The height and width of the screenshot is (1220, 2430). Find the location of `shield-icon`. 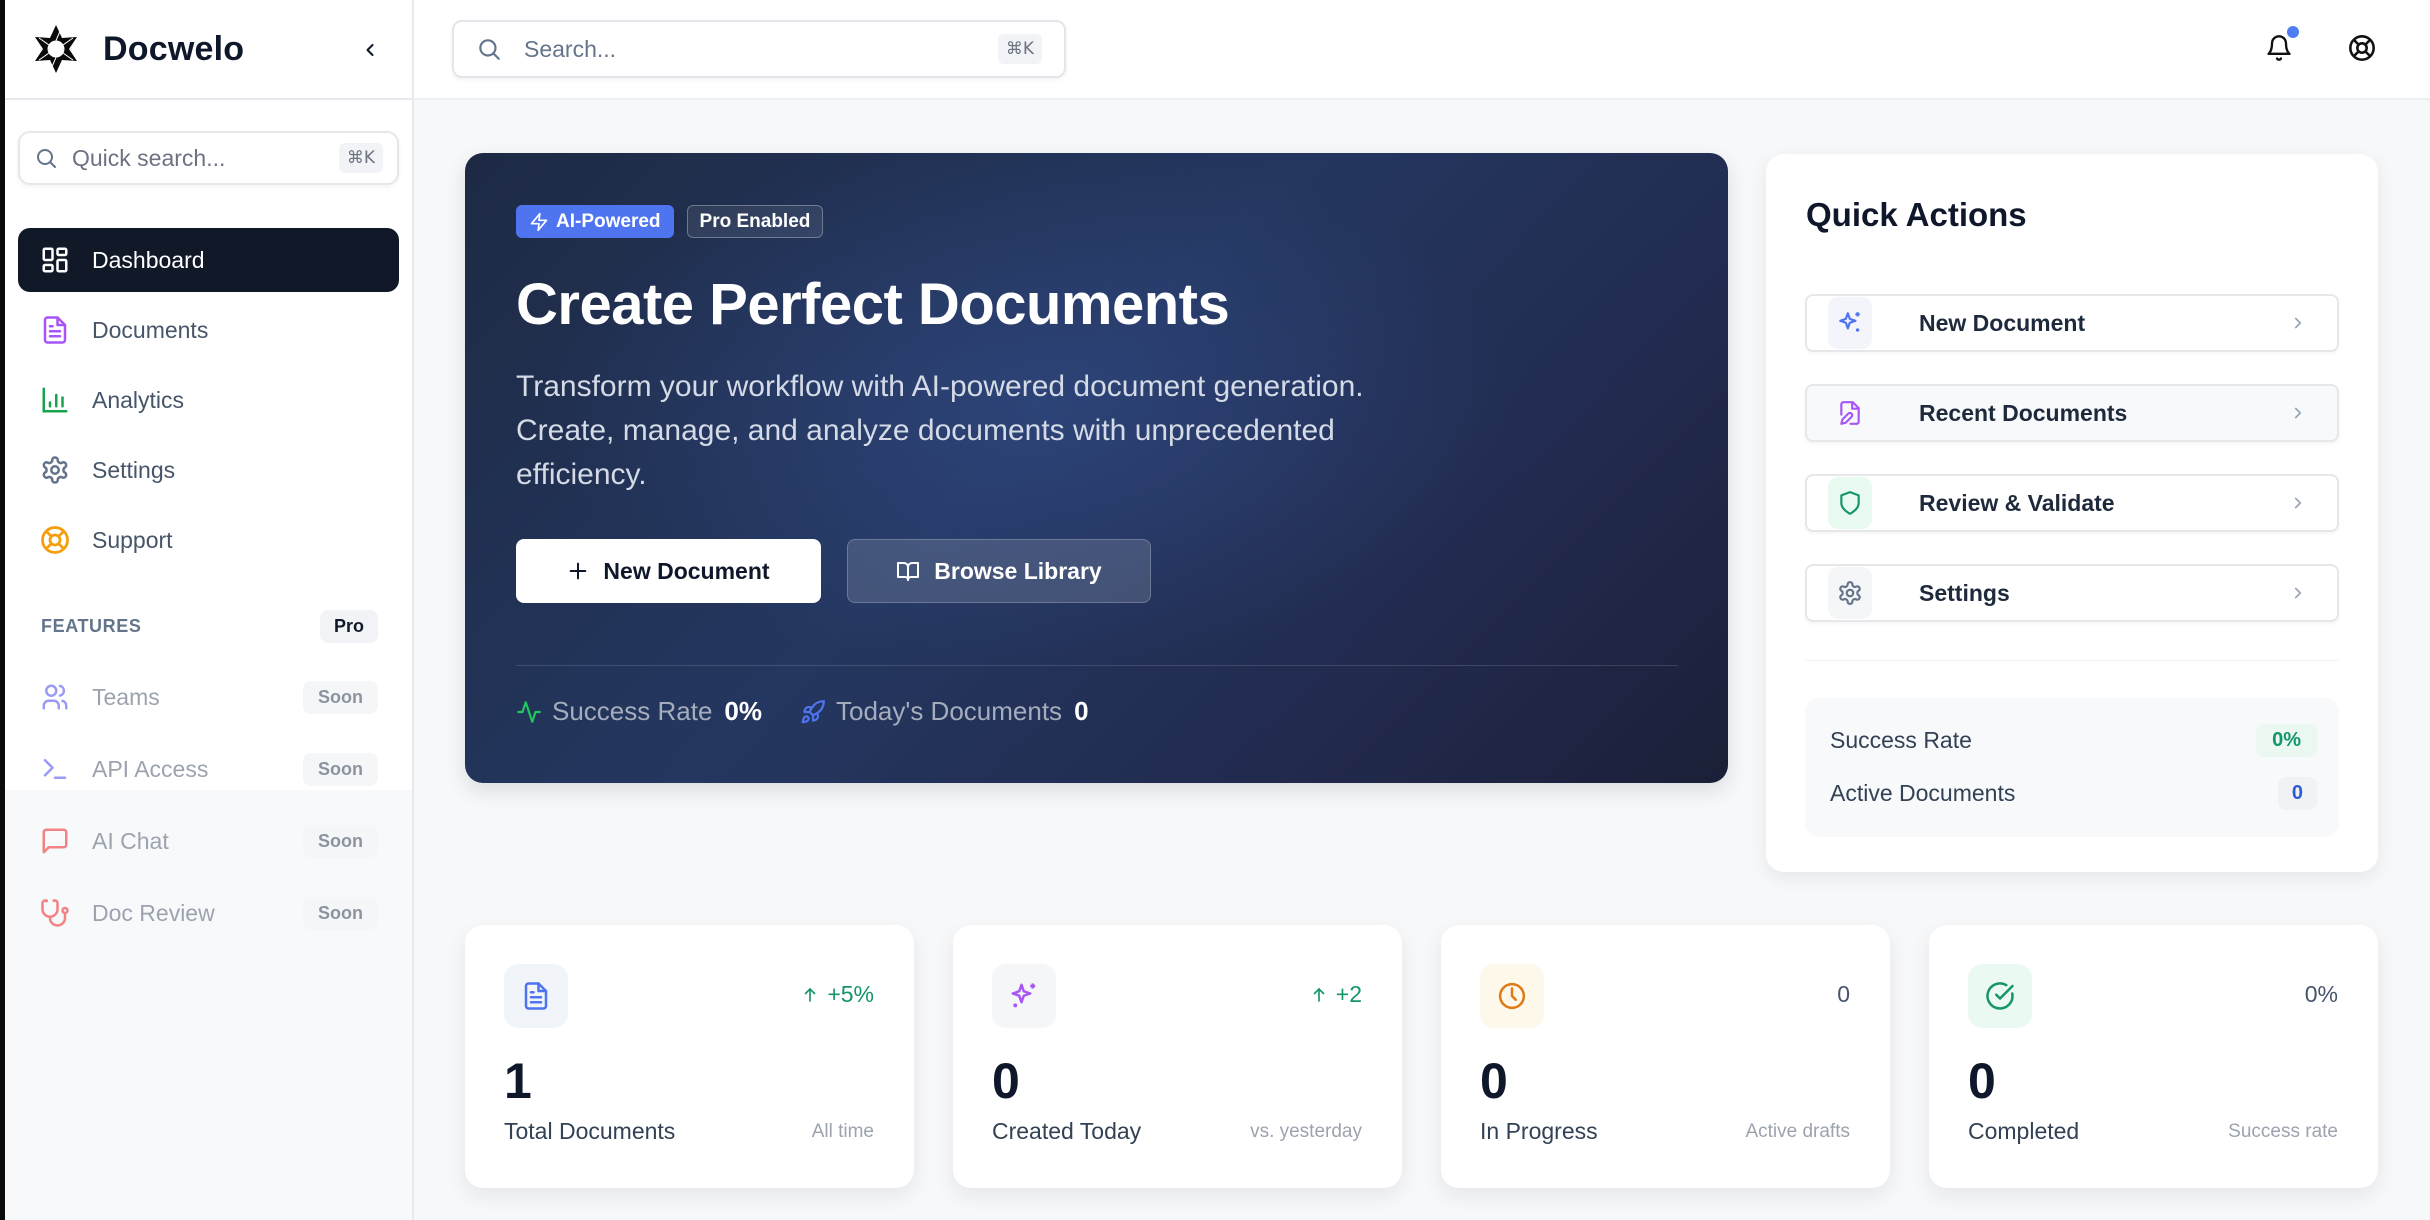

shield-icon is located at coordinates (1850, 503).